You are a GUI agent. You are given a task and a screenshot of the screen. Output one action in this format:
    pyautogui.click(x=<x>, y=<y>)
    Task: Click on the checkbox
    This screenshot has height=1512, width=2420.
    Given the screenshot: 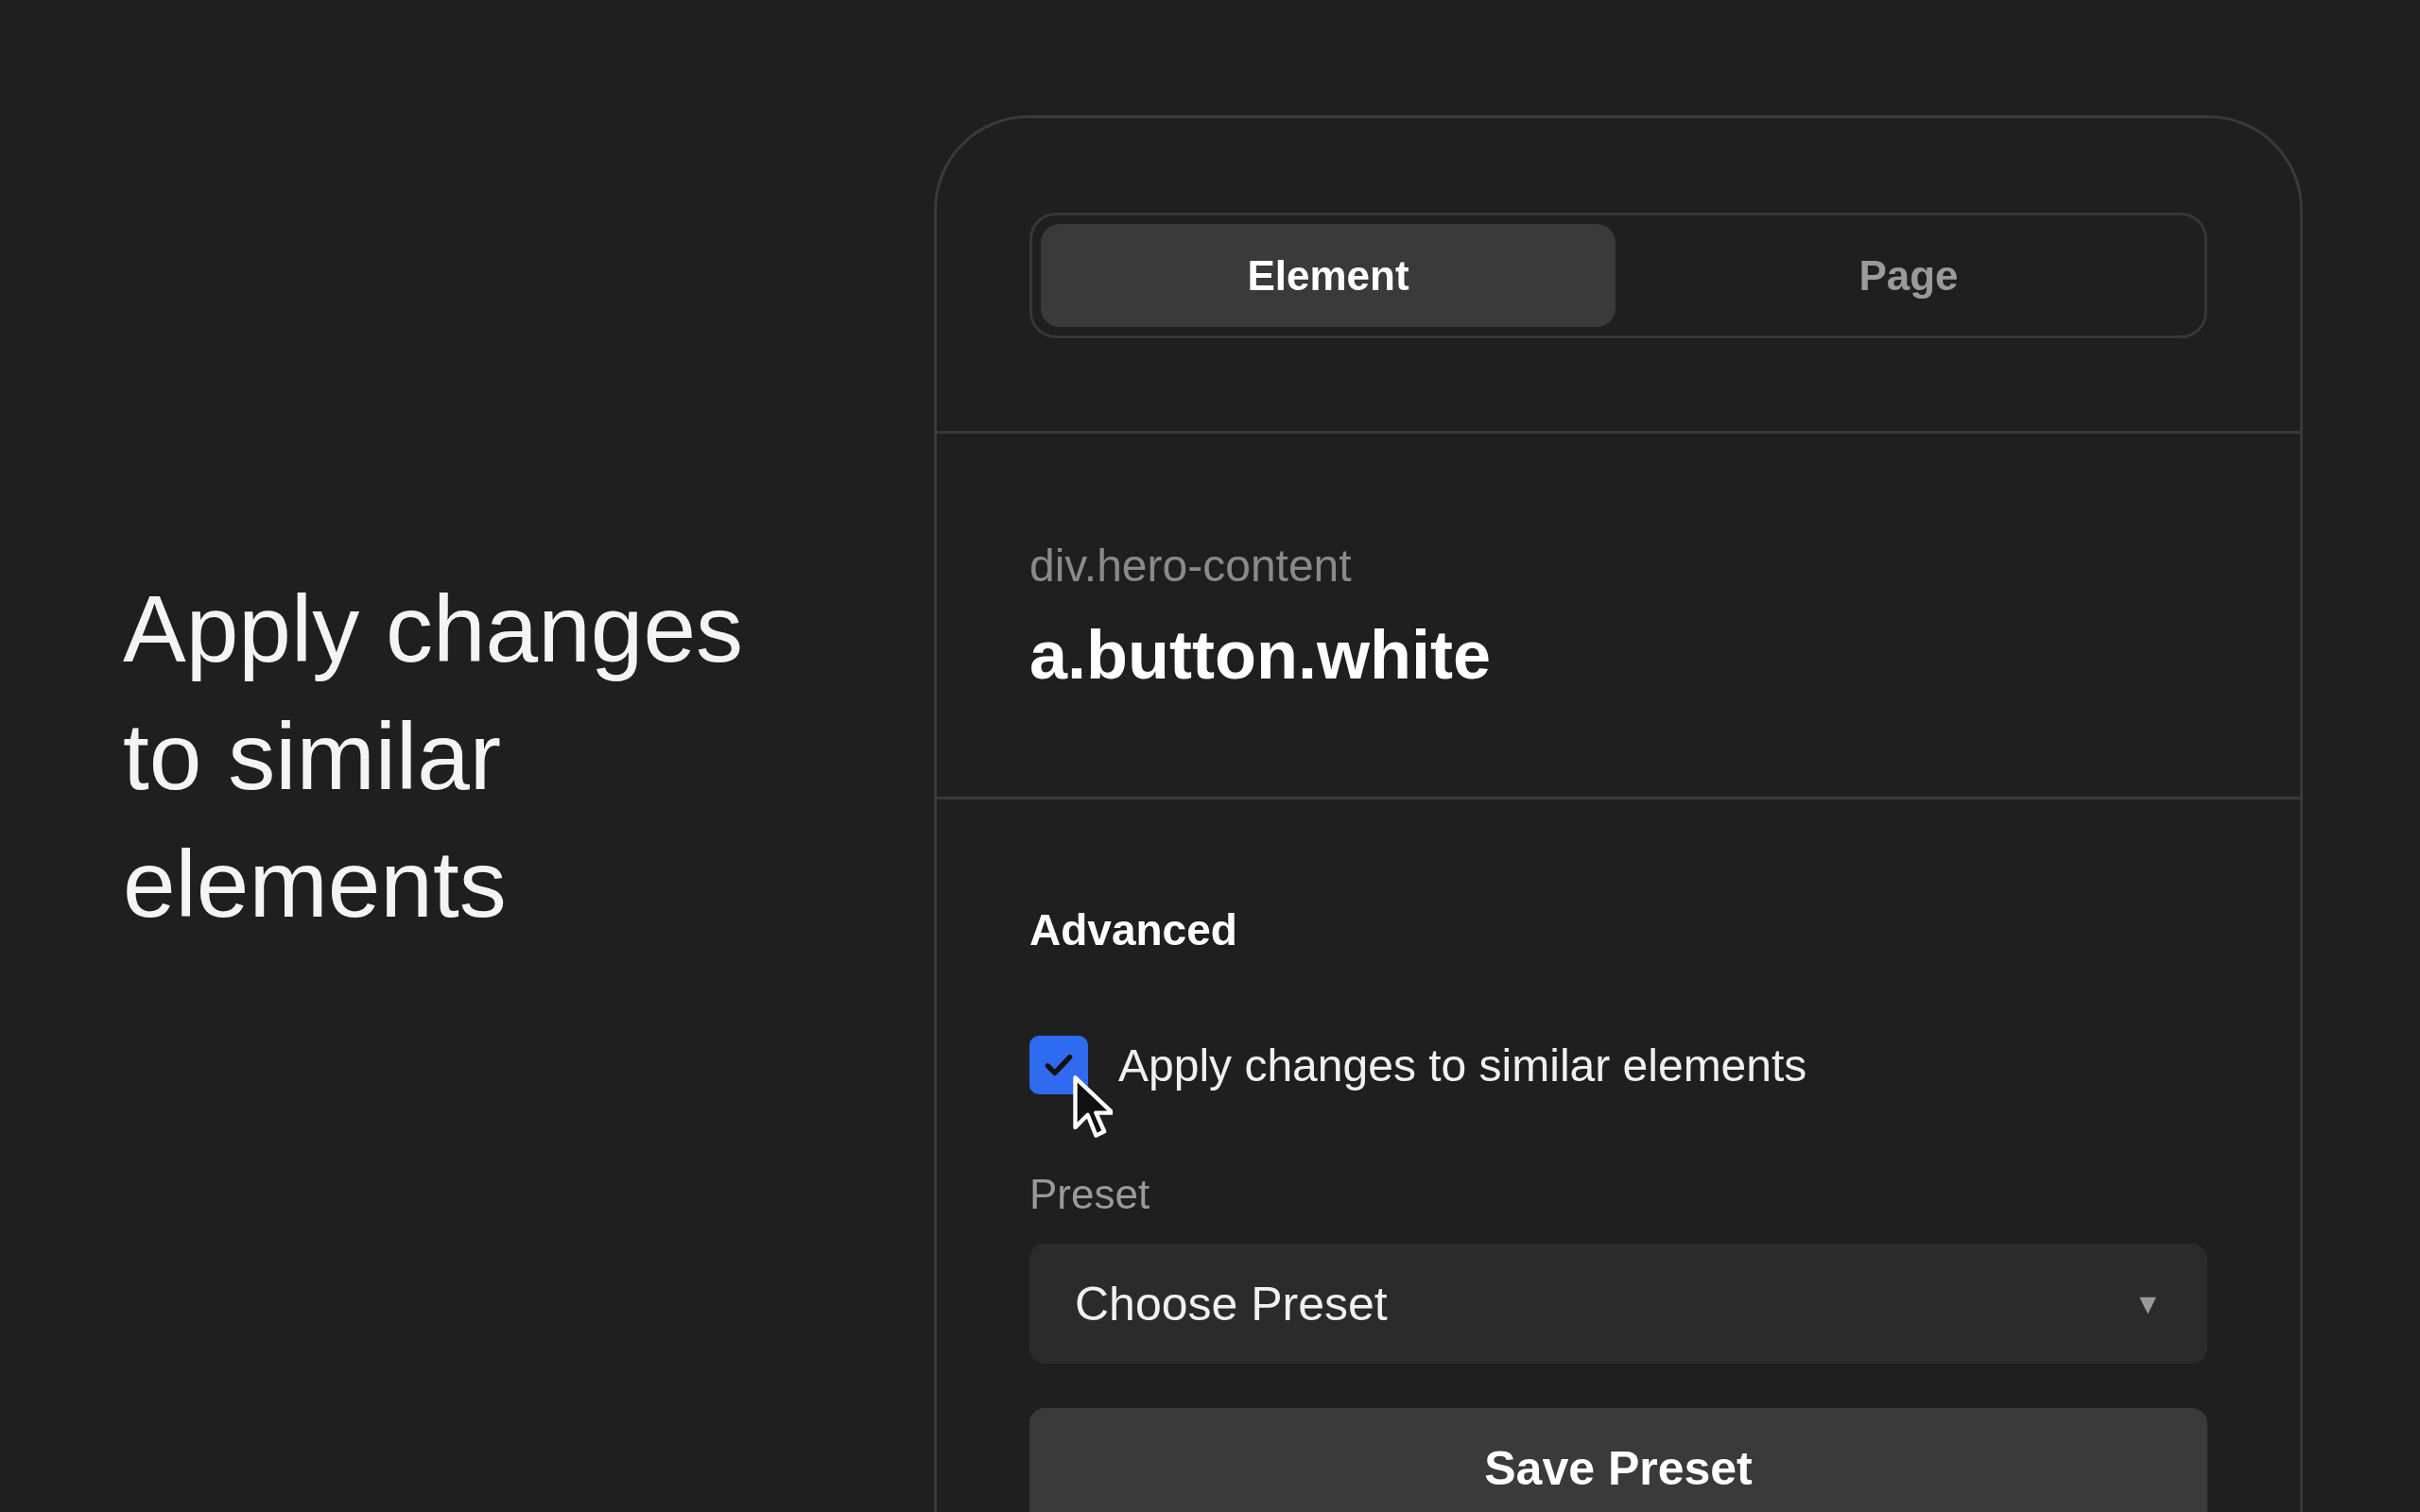 What is the action you would take?
    pyautogui.click(x=1058, y=1065)
    